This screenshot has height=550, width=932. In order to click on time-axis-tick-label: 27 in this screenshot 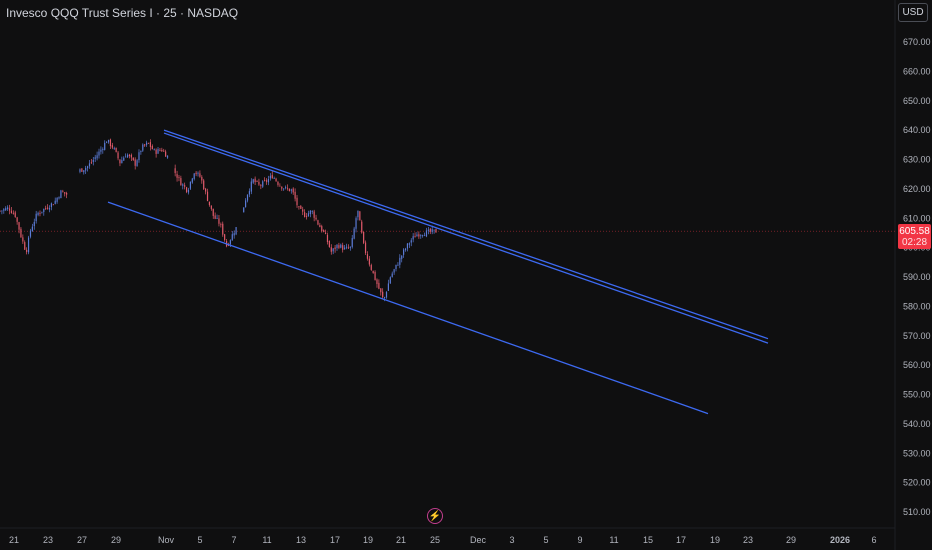, I will do `click(82, 540)`.